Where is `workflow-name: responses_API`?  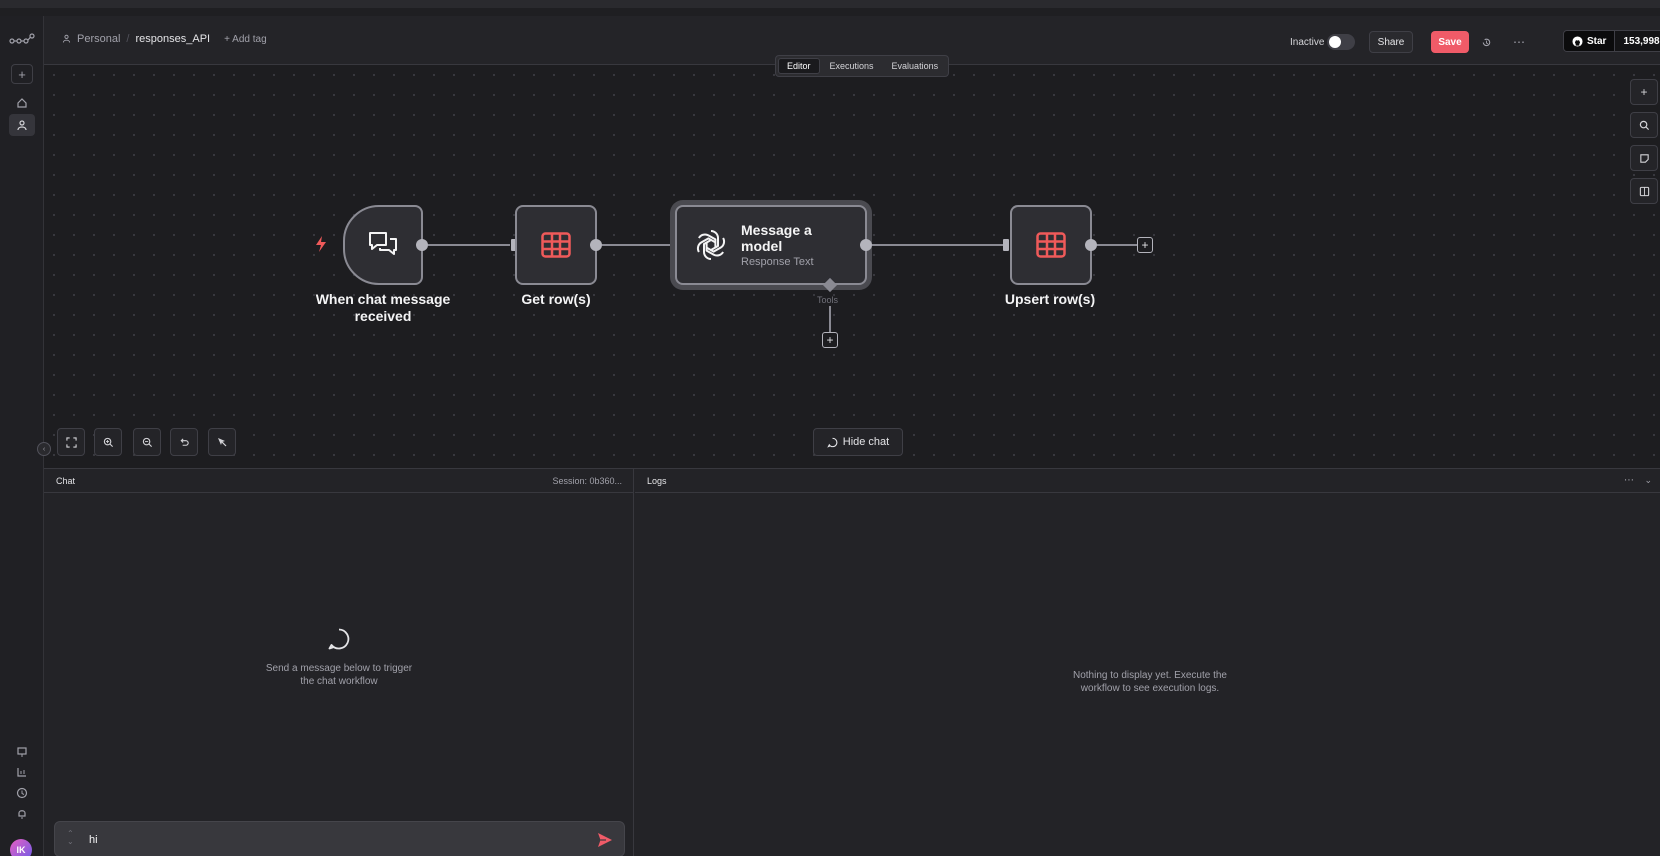 workflow-name: responses_API is located at coordinates (172, 39).